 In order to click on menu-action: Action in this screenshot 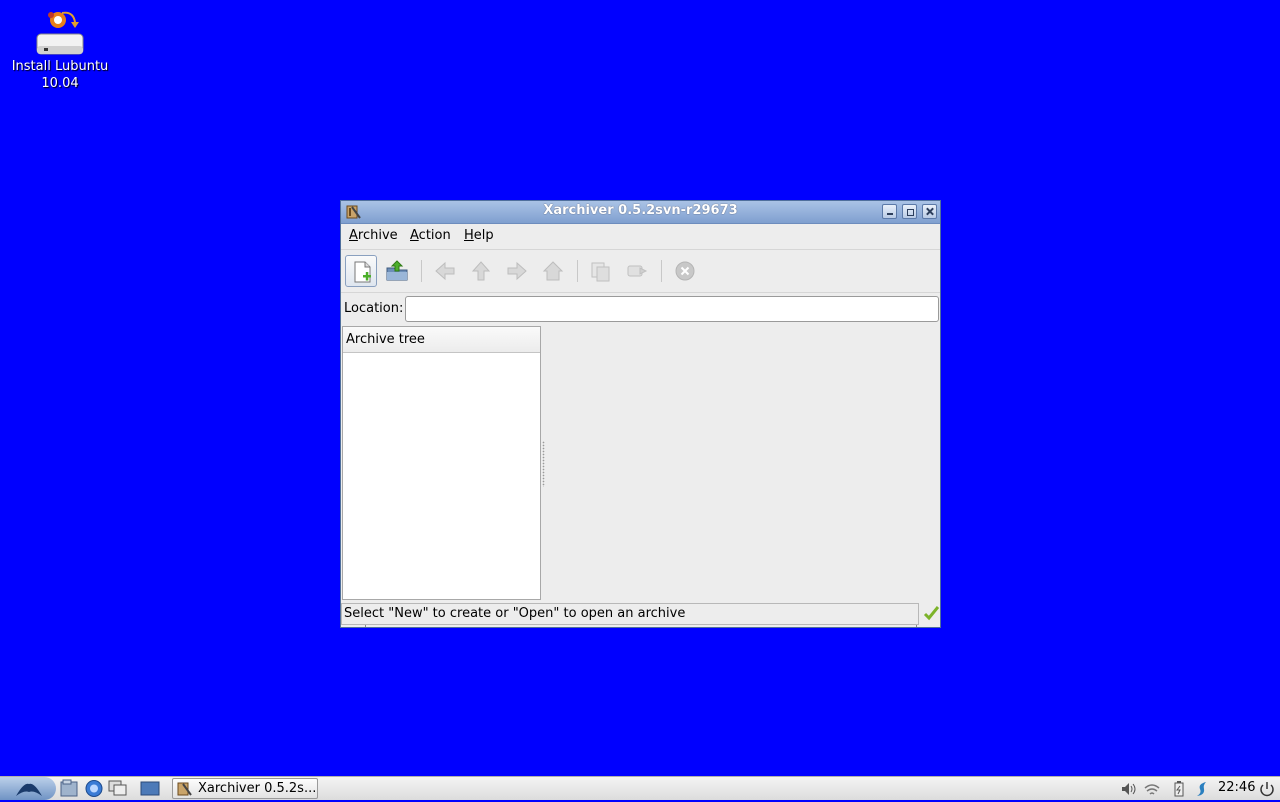, I will do `click(430, 235)`.